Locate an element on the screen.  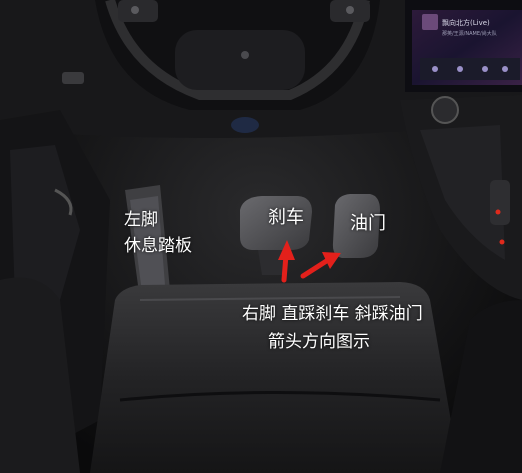
footrest-label-line1: 左脚 is located at coordinates (141, 220).